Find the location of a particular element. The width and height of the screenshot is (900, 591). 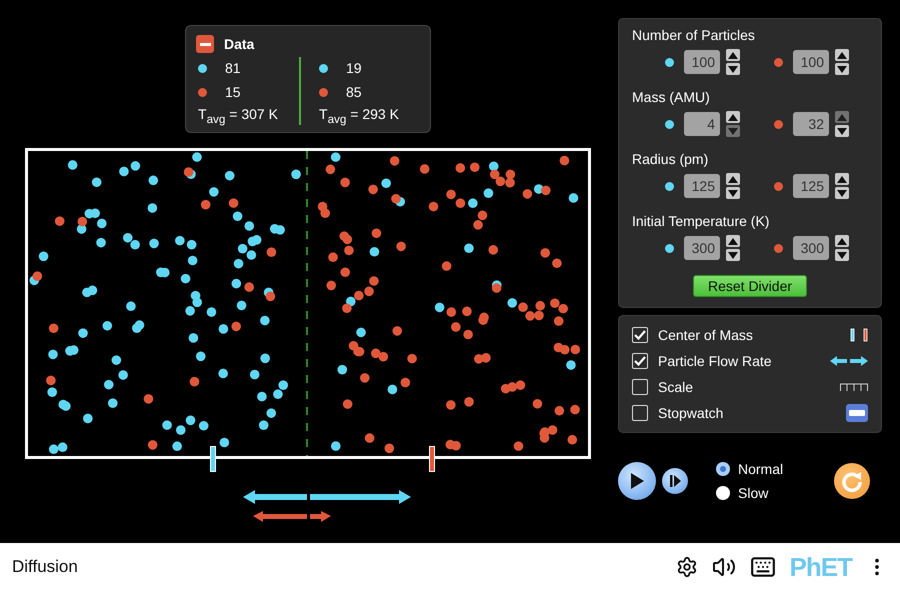

collapse-button is located at coordinates (205, 44).